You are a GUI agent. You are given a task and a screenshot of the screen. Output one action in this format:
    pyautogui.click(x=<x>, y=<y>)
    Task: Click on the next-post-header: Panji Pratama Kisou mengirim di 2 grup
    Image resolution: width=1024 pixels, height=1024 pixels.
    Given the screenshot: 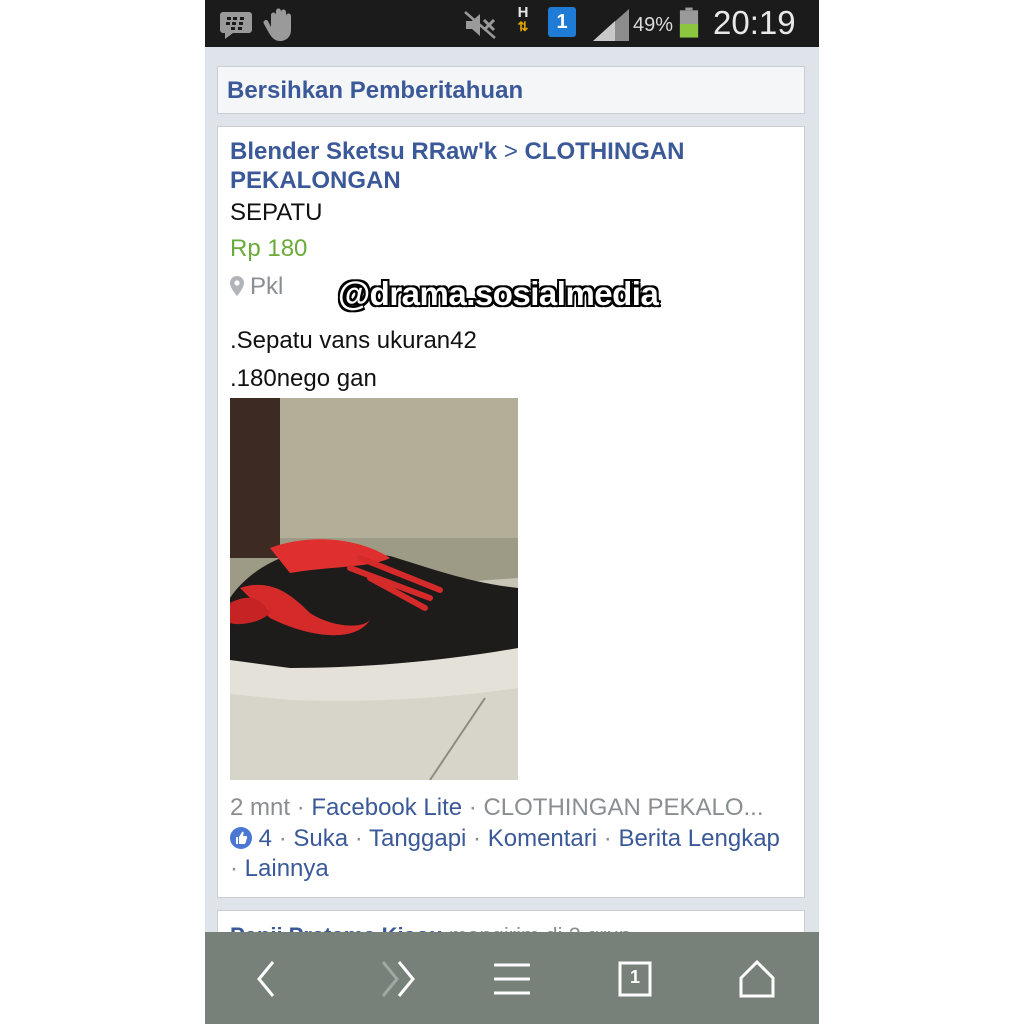 What is the action you would take?
    pyautogui.click(x=430, y=927)
    